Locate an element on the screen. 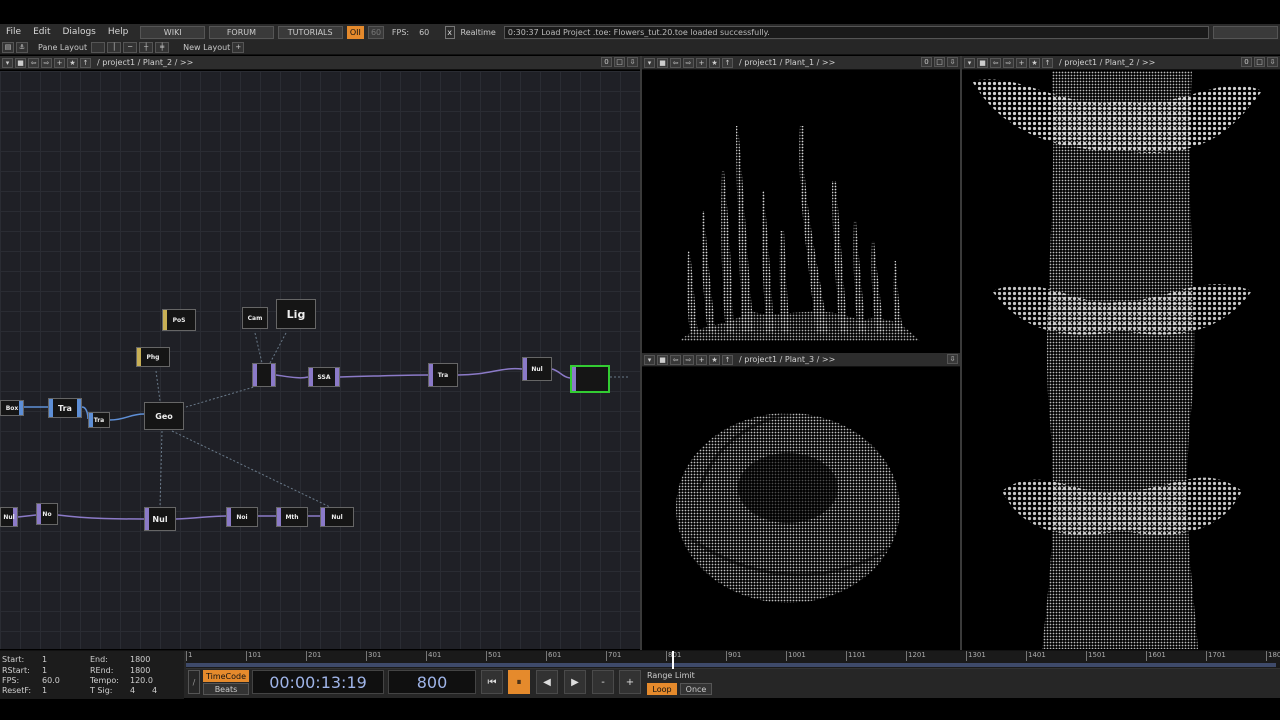 The height and width of the screenshot is (720, 1280). frame-display: 800 is located at coordinates (432, 682).